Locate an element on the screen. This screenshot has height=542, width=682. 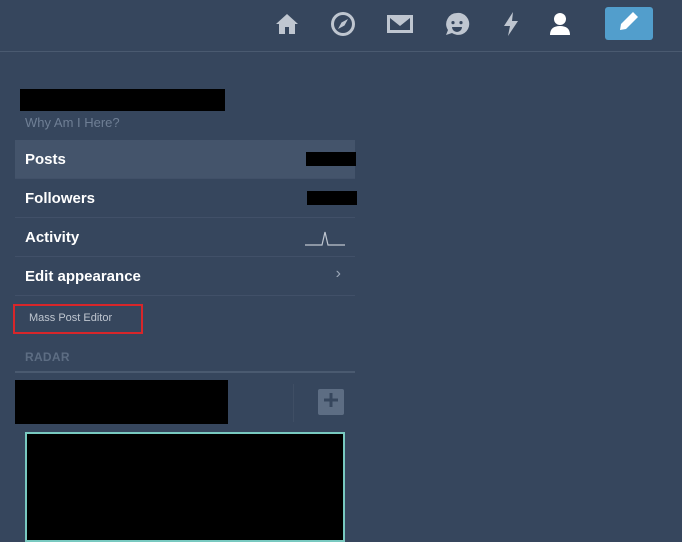
activity-icon is located at coordinates (511, 24).